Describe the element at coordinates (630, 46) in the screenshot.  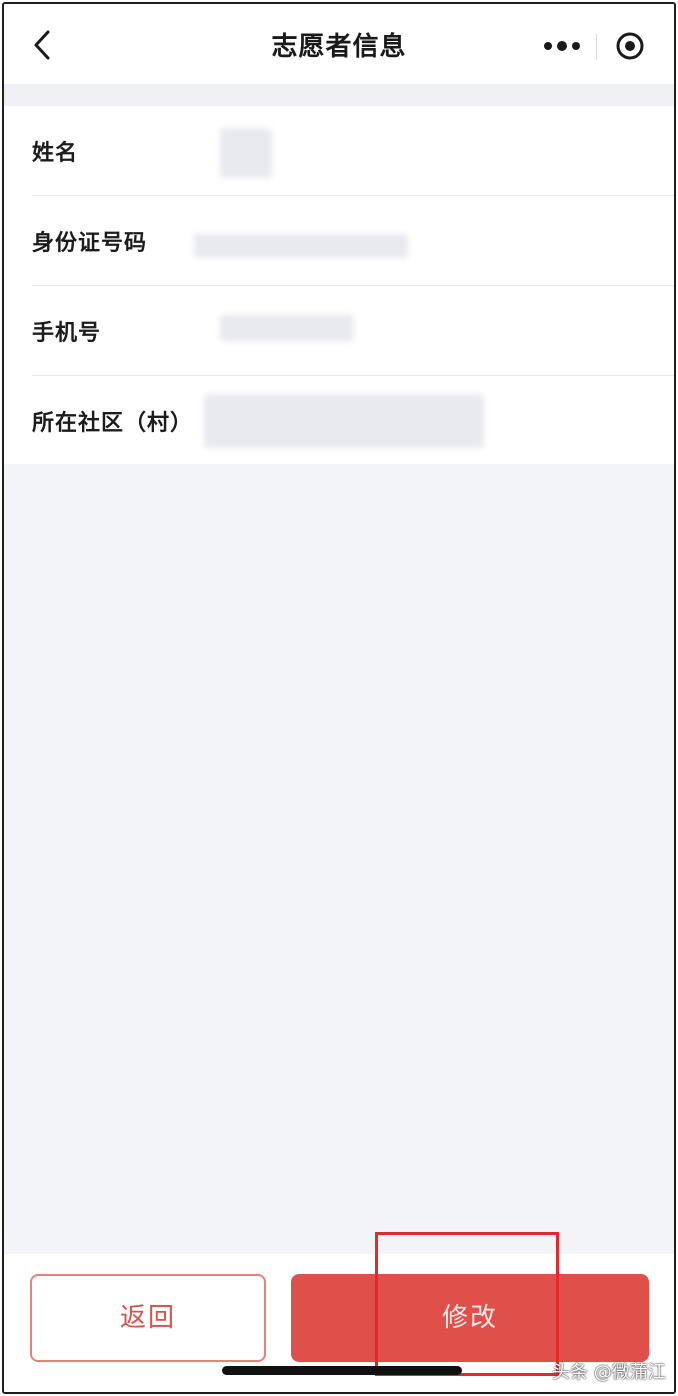
I see `mini-program-close-icon` at that location.